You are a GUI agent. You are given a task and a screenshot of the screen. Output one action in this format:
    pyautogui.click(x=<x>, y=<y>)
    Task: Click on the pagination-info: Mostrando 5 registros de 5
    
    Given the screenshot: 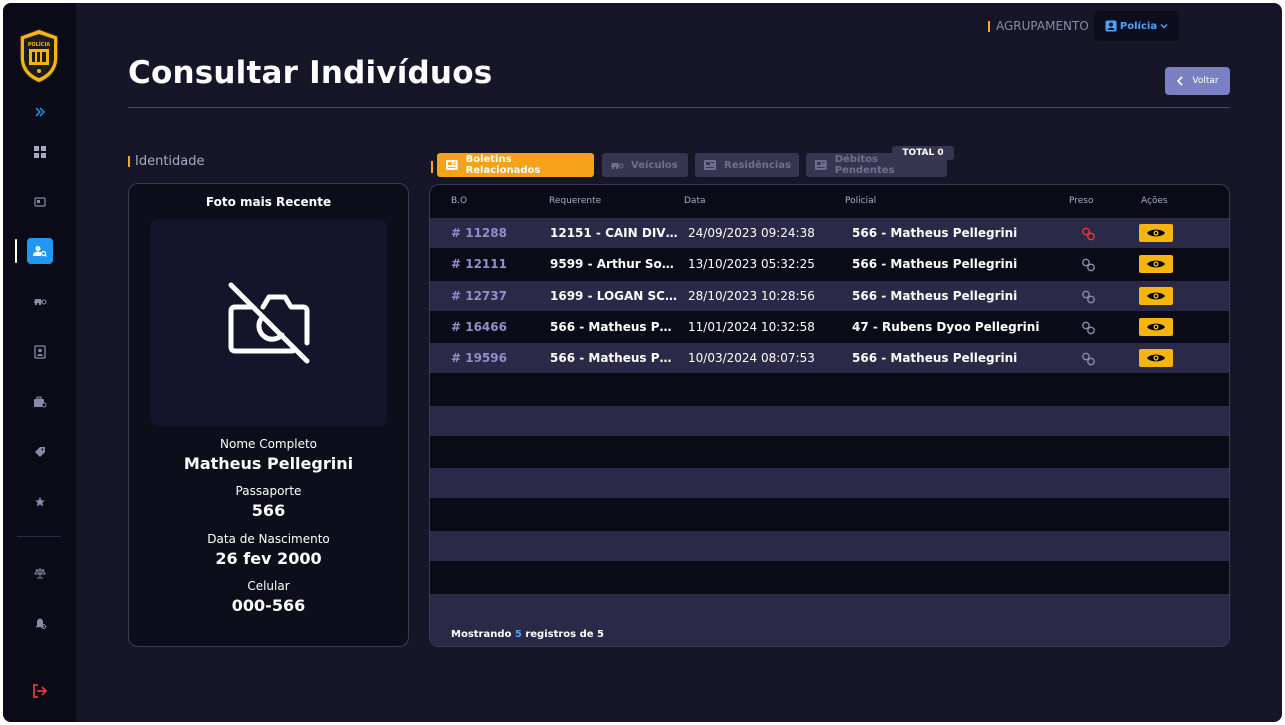 What is the action you would take?
    pyautogui.click(x=527, y=634)
    